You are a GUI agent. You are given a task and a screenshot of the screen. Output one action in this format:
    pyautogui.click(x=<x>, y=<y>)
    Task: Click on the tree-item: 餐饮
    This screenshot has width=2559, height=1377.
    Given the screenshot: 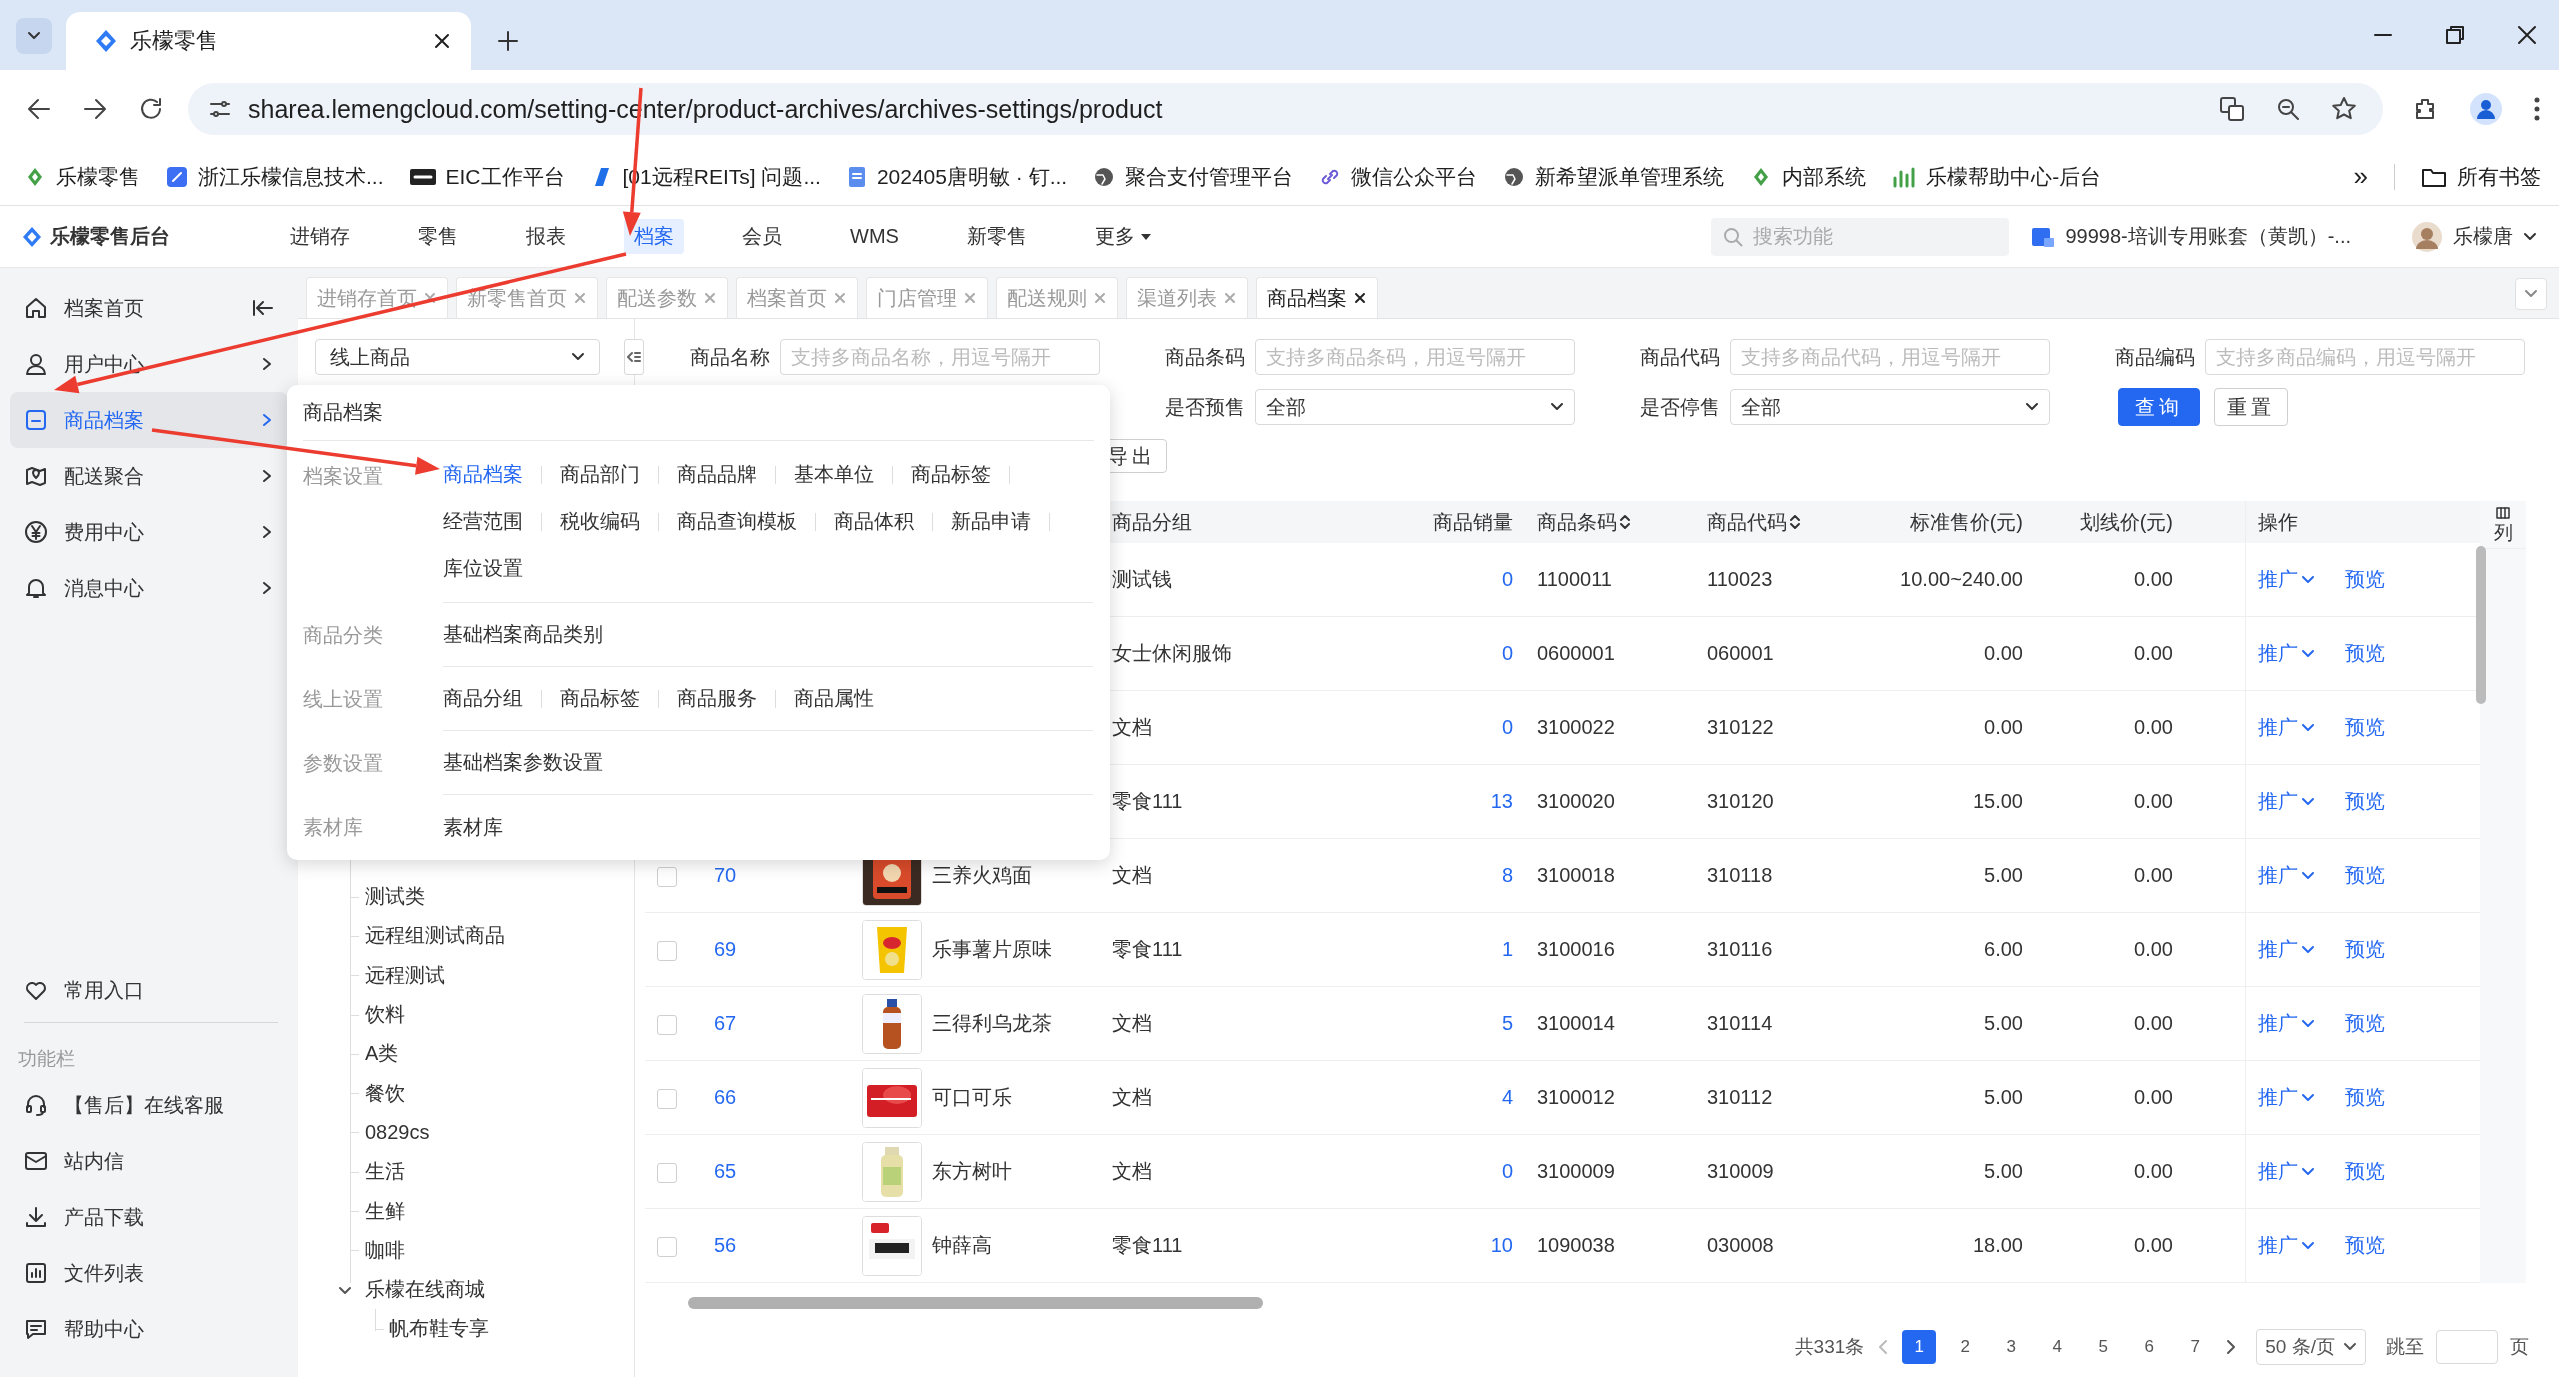 What is the action you would take?
    pyautogui.click(x=385, y=1093)
    